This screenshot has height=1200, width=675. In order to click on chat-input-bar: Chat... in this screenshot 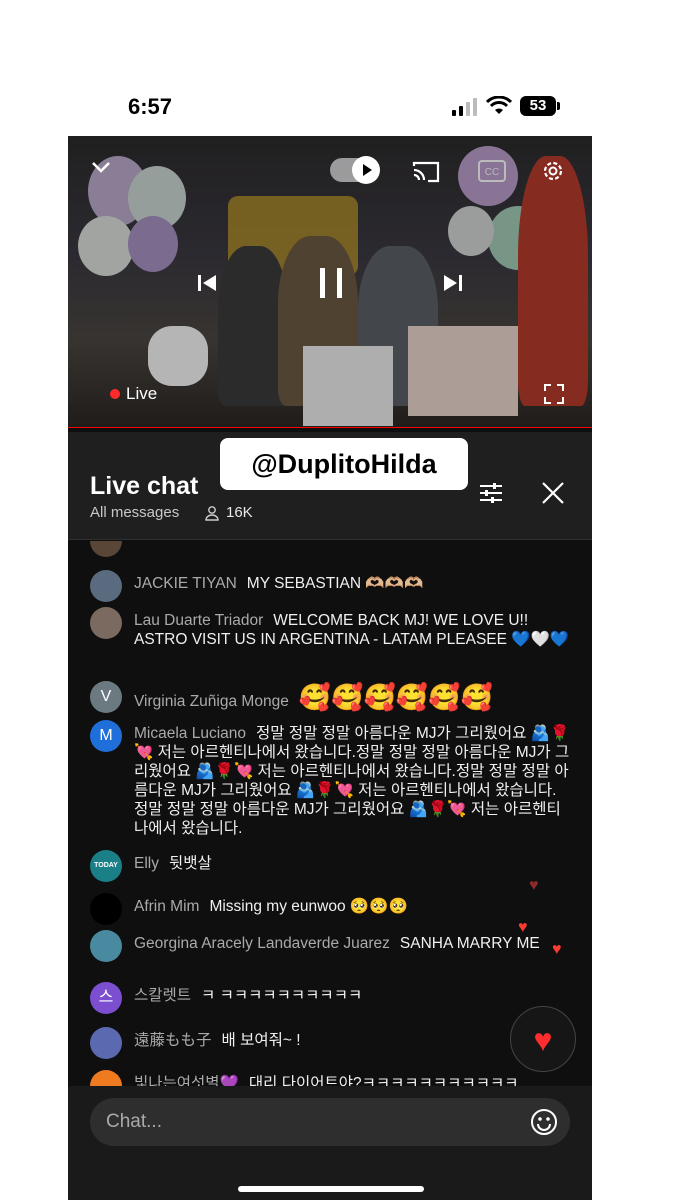, I will do `click(330, 1143)`.